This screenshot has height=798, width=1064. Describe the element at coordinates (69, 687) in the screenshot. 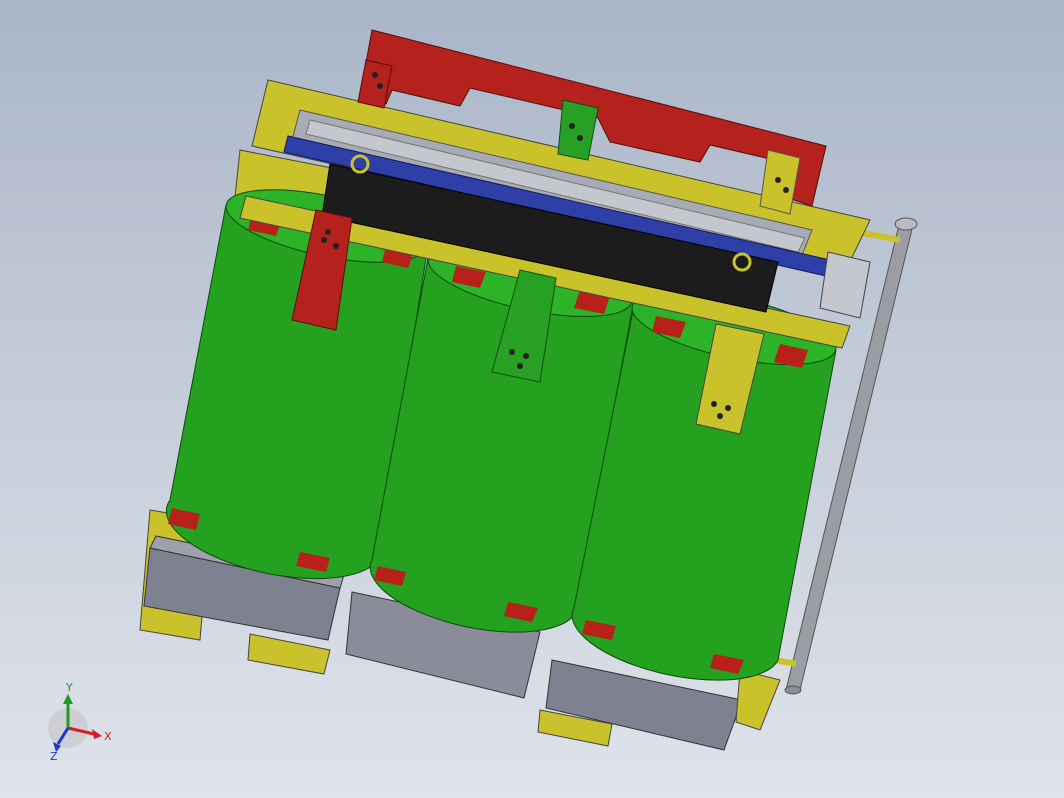

I see `y-axis-label: Y` at that location.